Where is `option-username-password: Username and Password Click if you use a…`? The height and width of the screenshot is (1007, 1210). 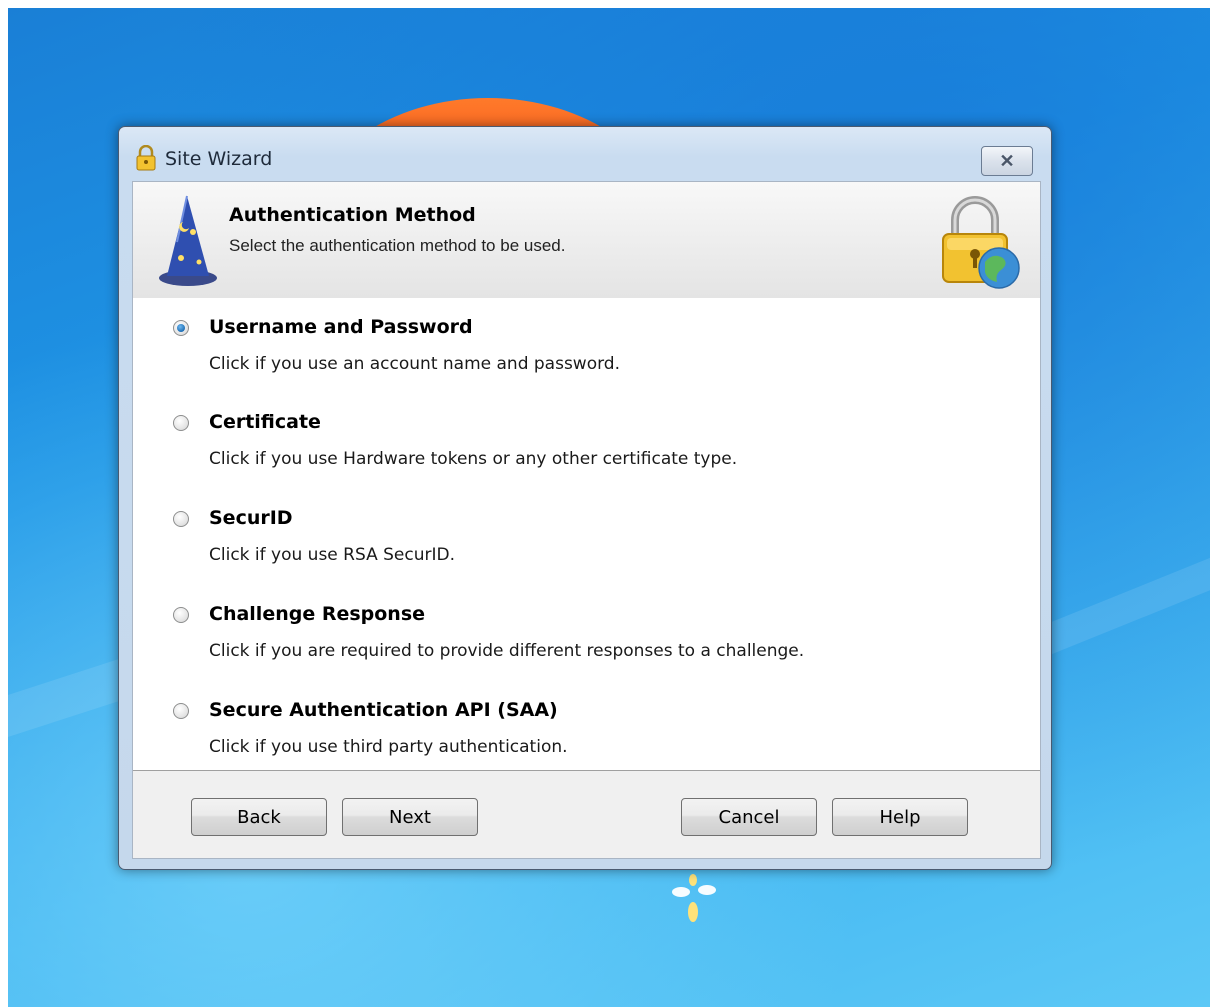 option-username-password: Username and Password Click if you use a… is located at coordinates (583, 348).